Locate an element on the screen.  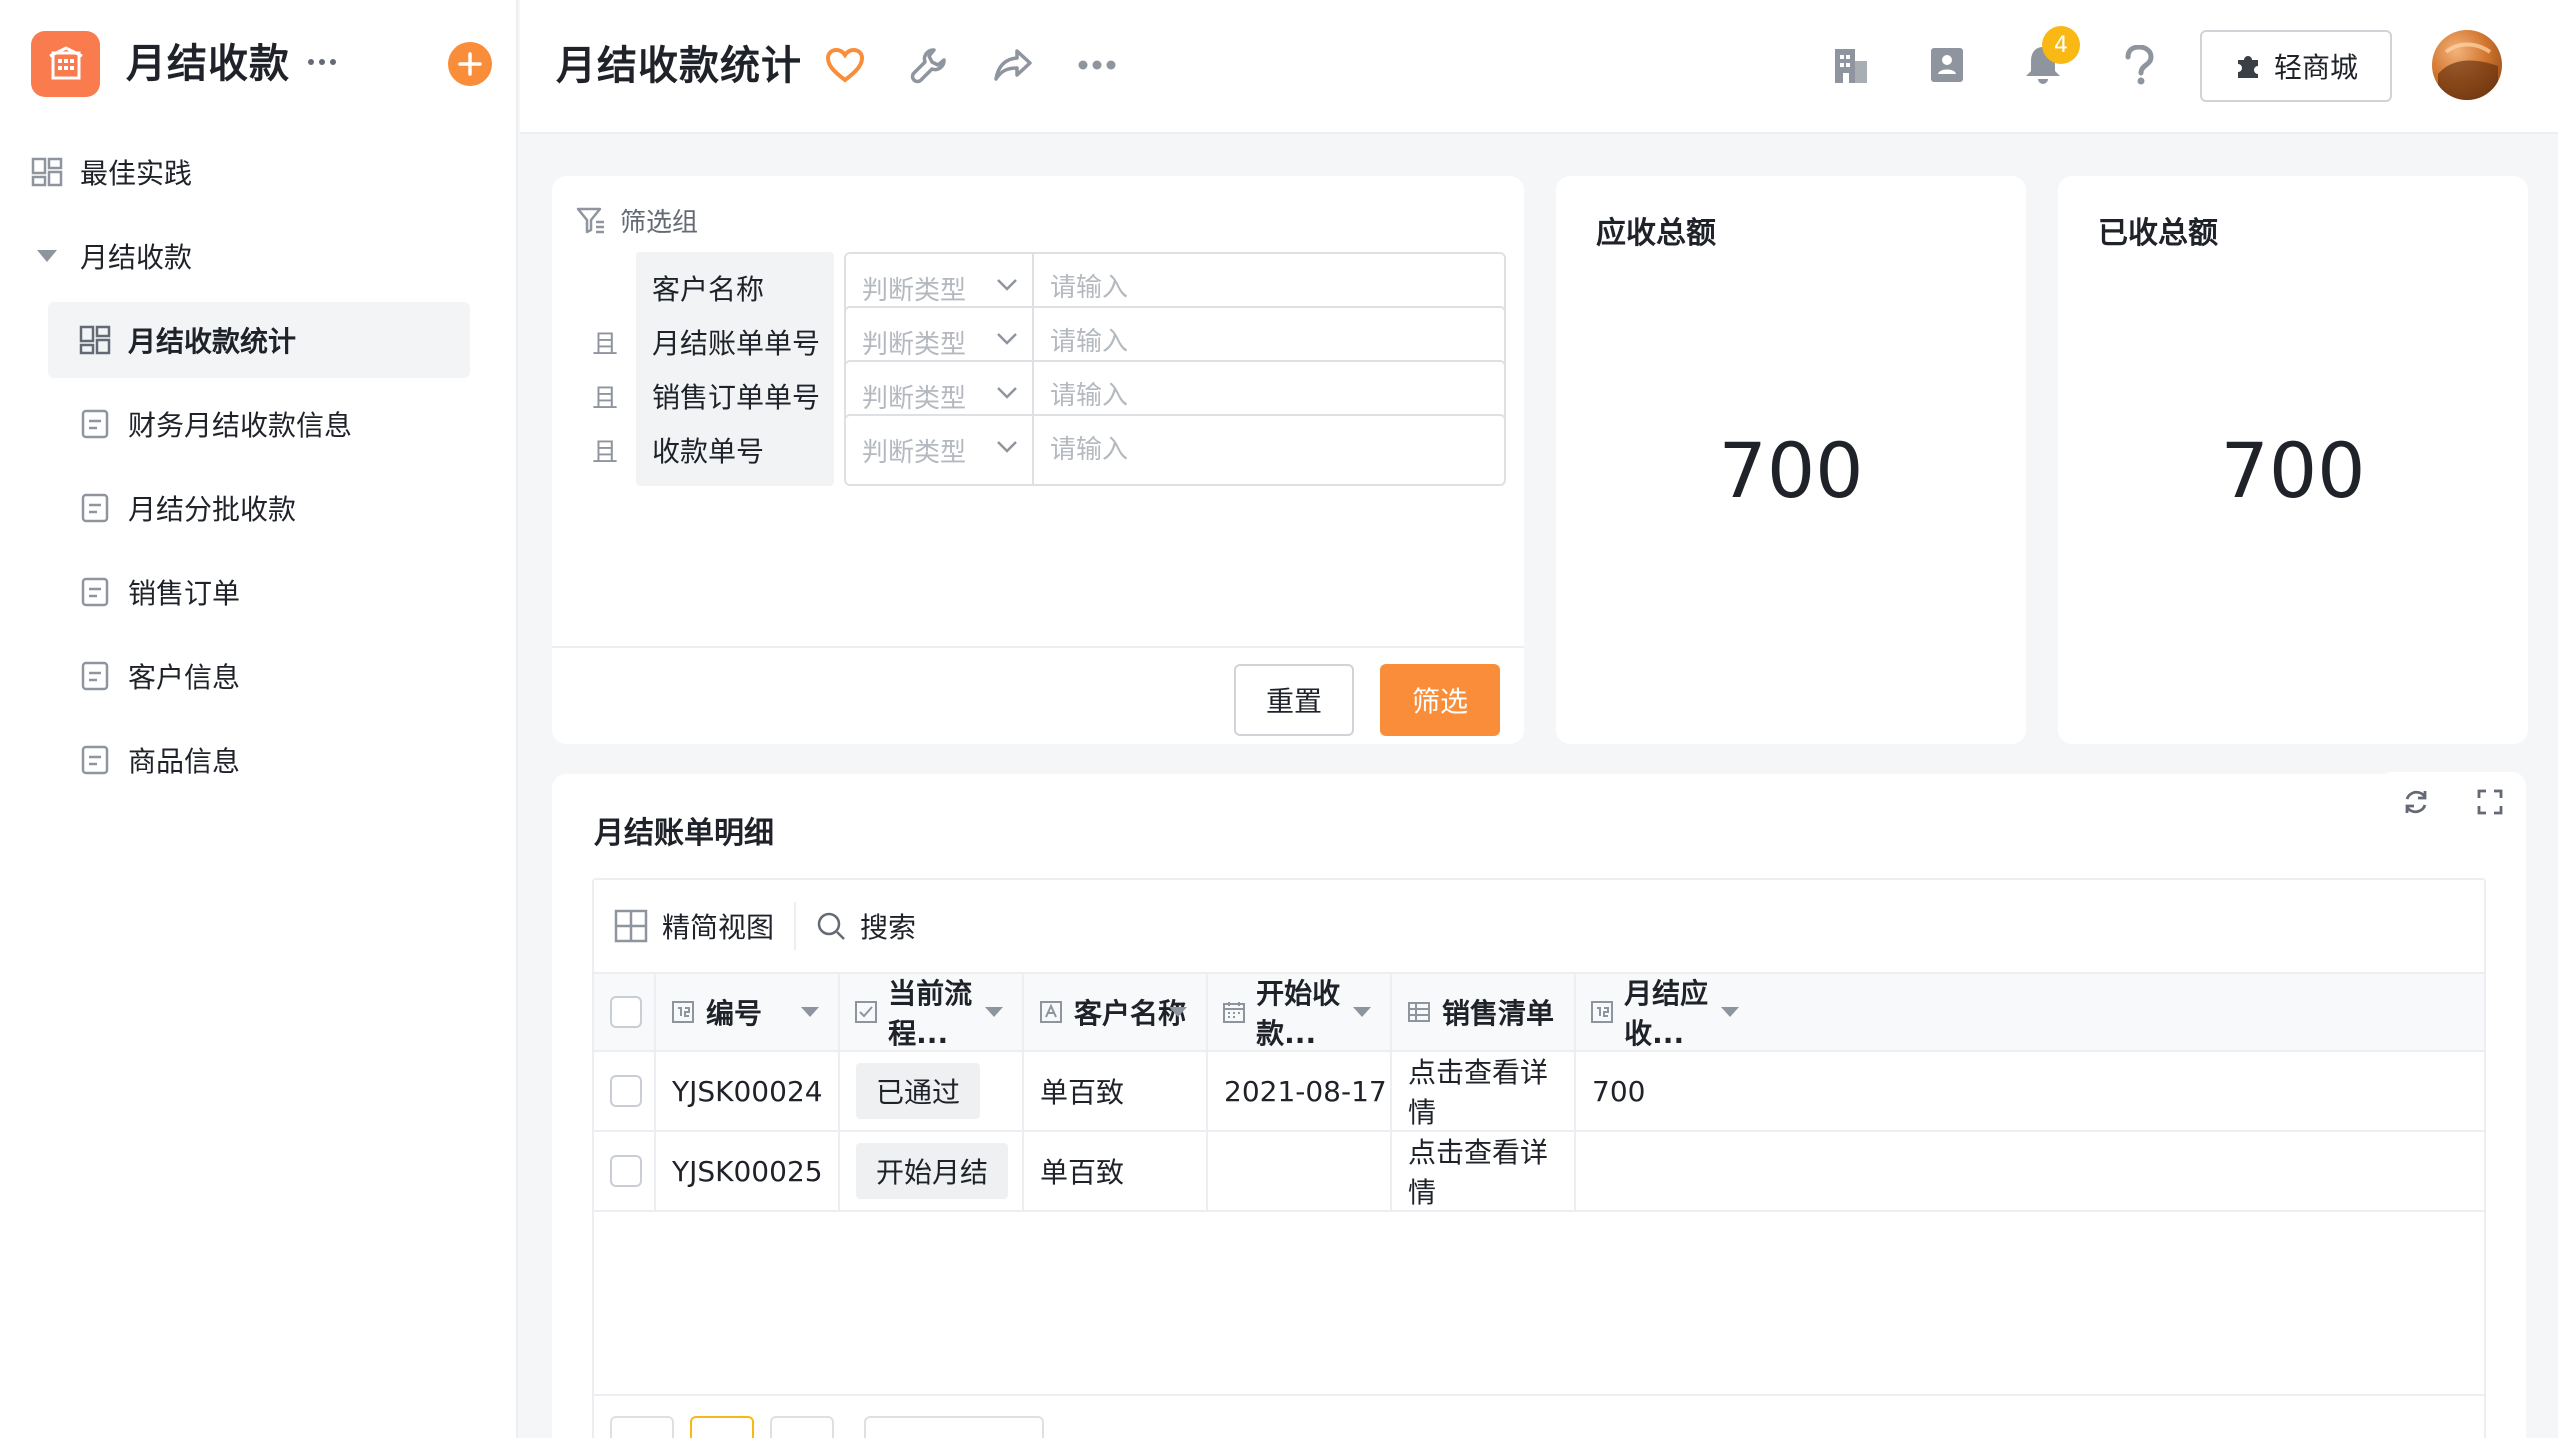
filter-value-input is located at coordinates (1269, 450).